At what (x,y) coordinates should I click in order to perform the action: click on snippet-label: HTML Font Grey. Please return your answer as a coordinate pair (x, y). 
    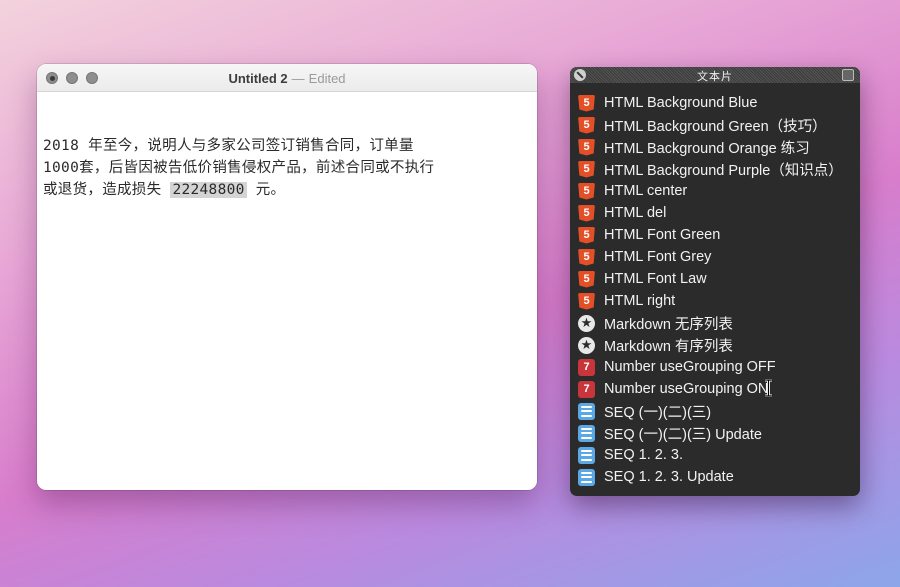
    Looking at the image, I should click on (658, 257).